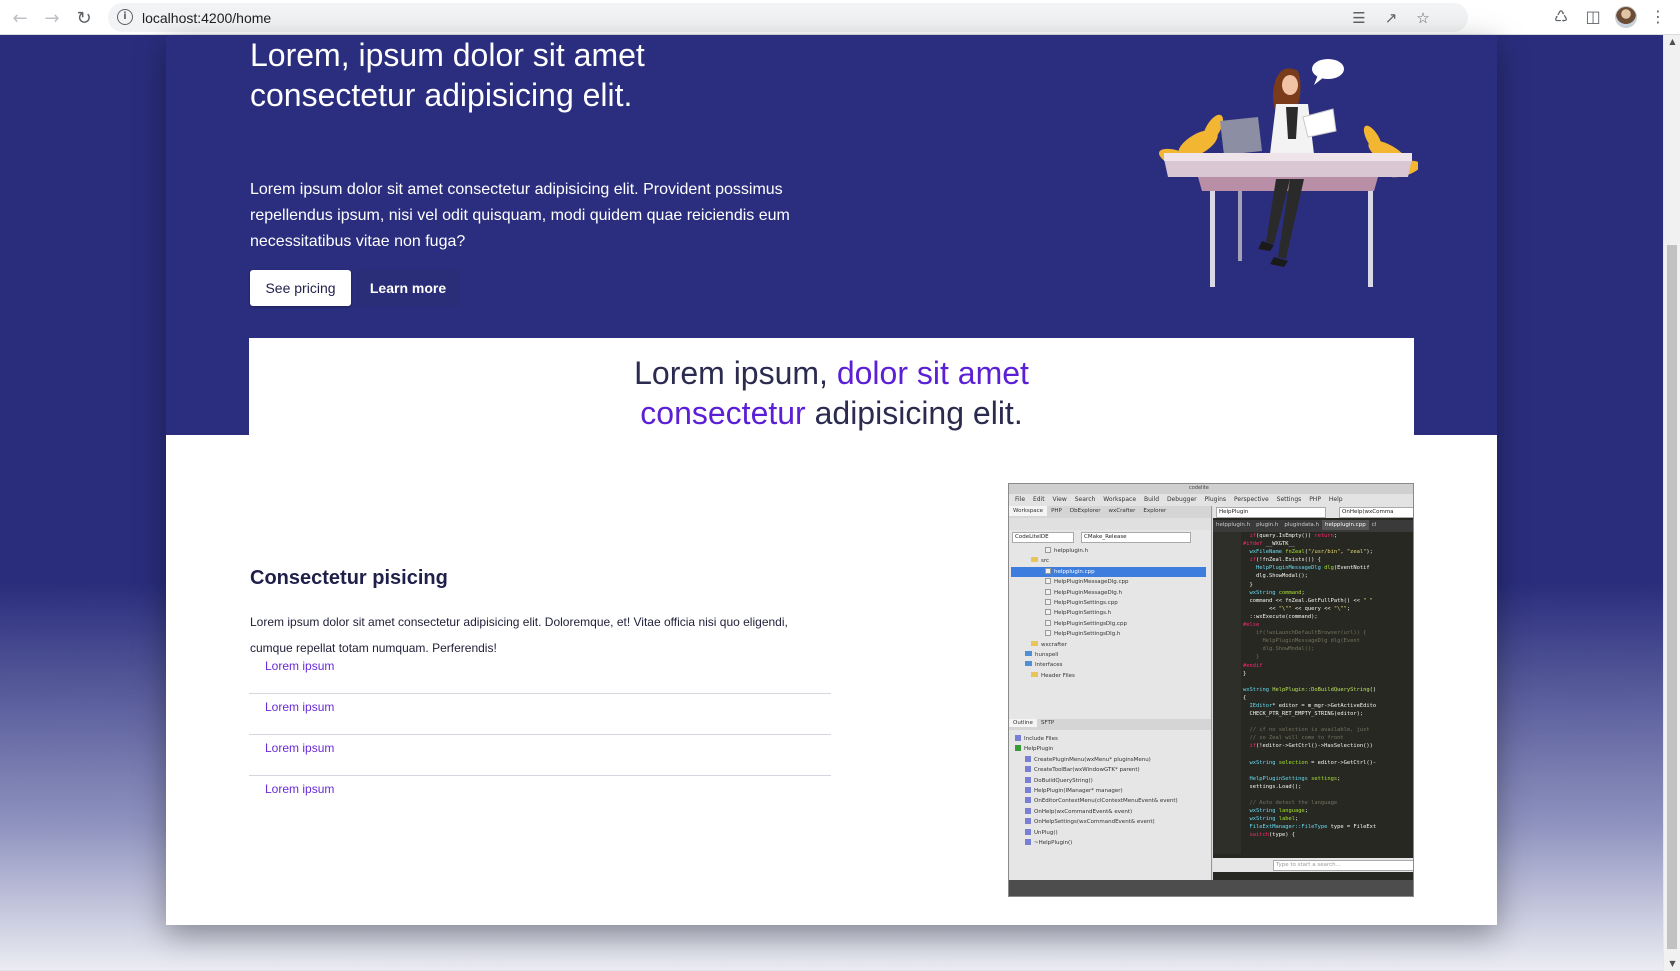 This screenshot has width=1680, height=971. I want to click on scroll-up-icon: ▲, so click(1672, 42).